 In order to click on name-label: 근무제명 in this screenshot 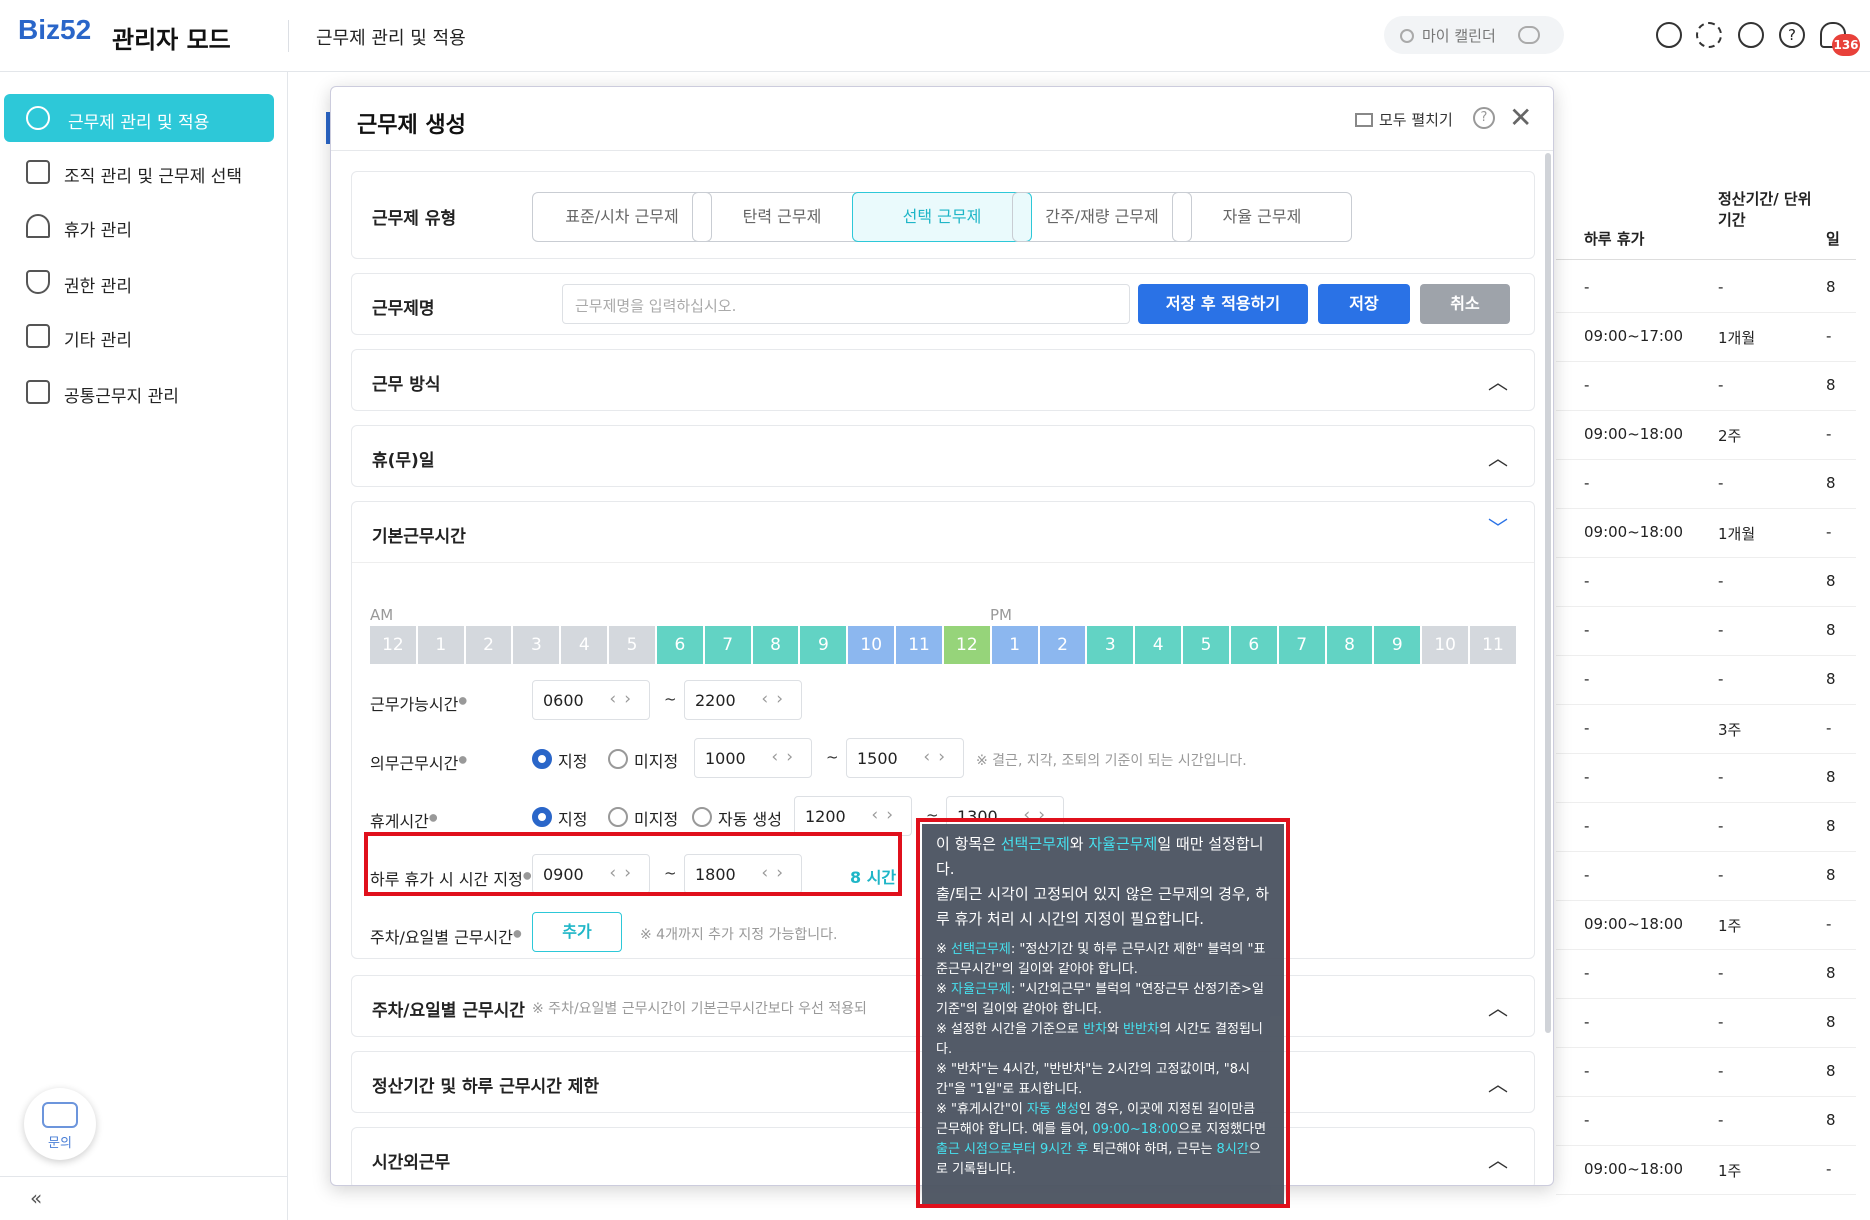, I will do `click(403, 309)`.